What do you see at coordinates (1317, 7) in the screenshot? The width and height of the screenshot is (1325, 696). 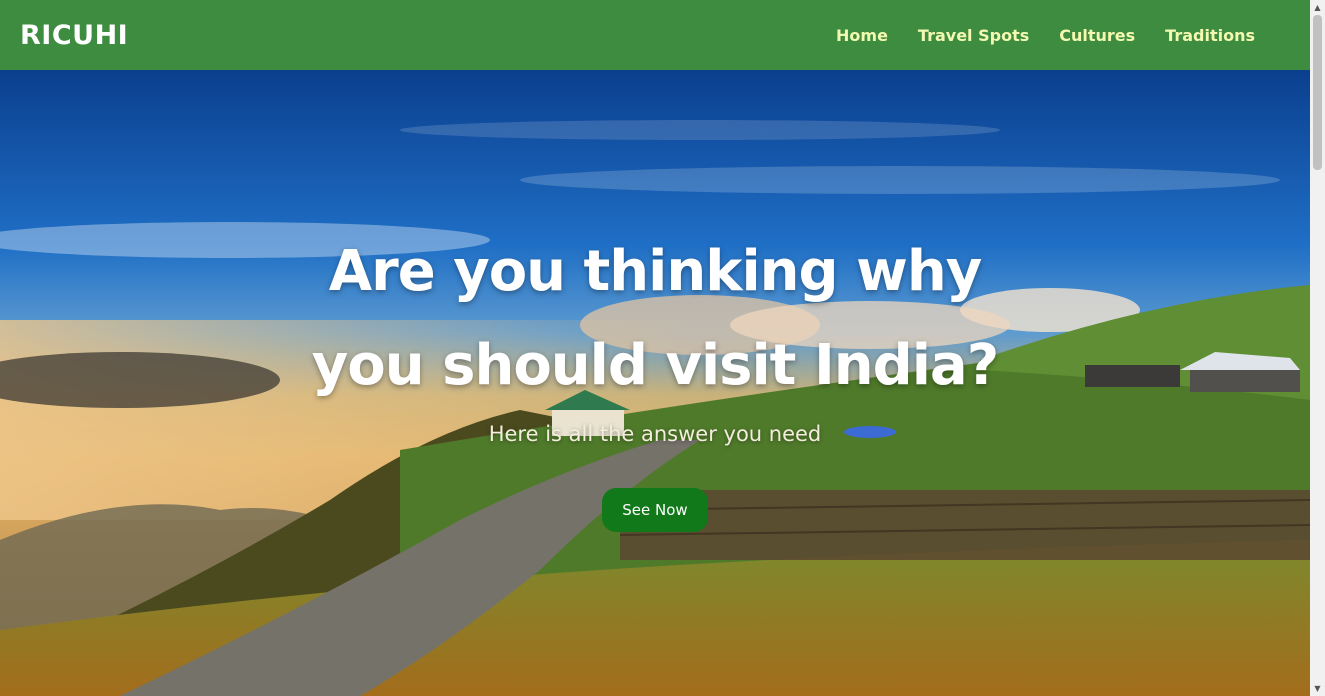 I see `chevron-up-icon: ▲` at bounding box center [1317, 7].